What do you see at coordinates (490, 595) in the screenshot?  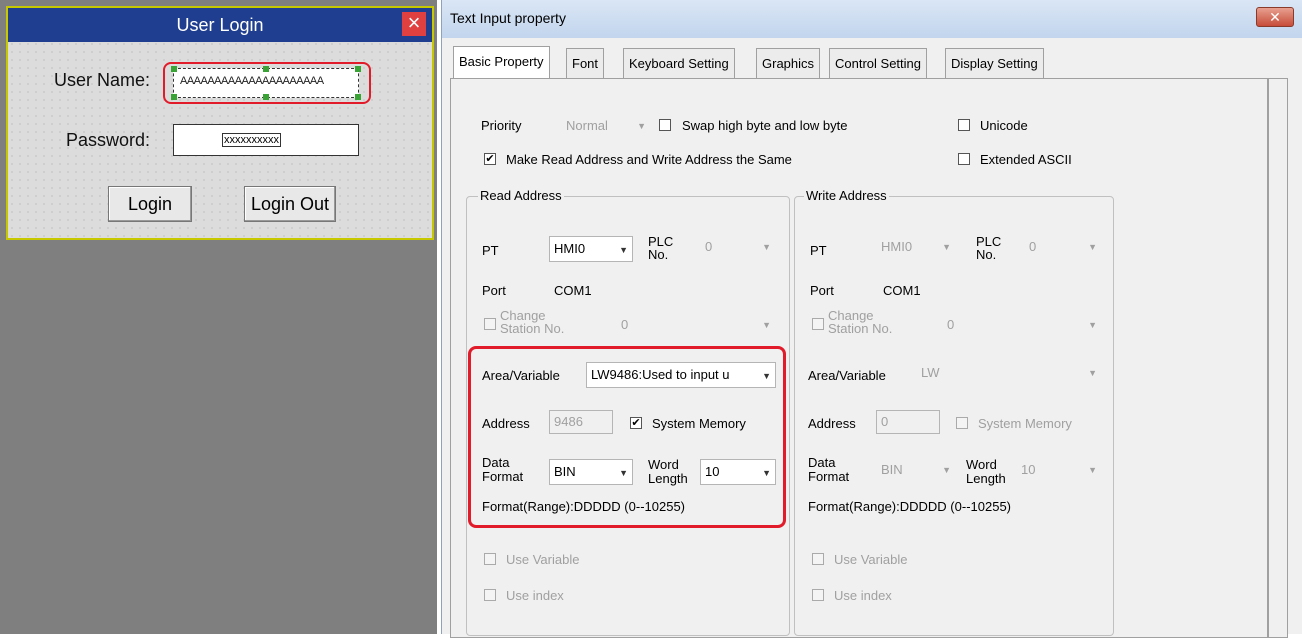 I see `read-use-index-checkbox` at bounding box center [490, 595].